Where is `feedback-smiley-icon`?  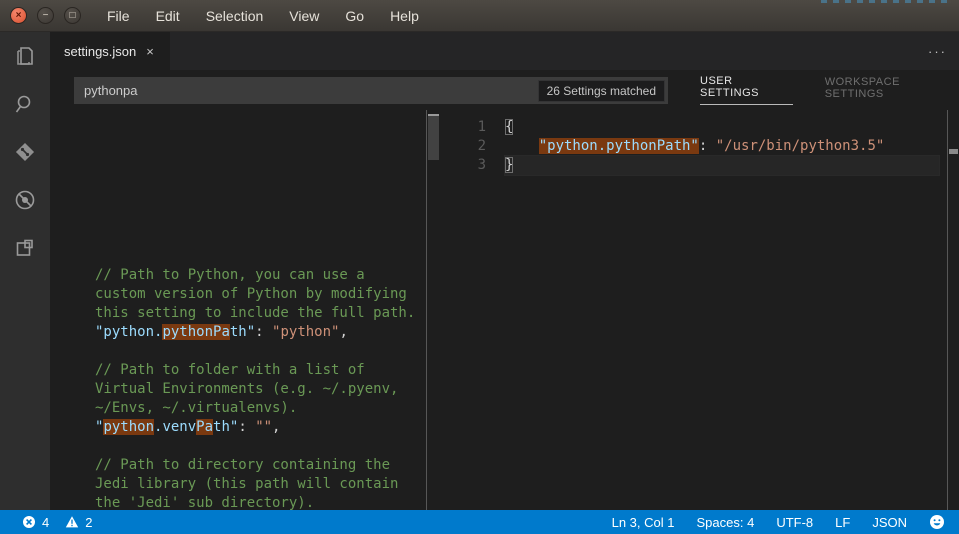
feedback-smiley-icon is located at coordinates (937, 522).